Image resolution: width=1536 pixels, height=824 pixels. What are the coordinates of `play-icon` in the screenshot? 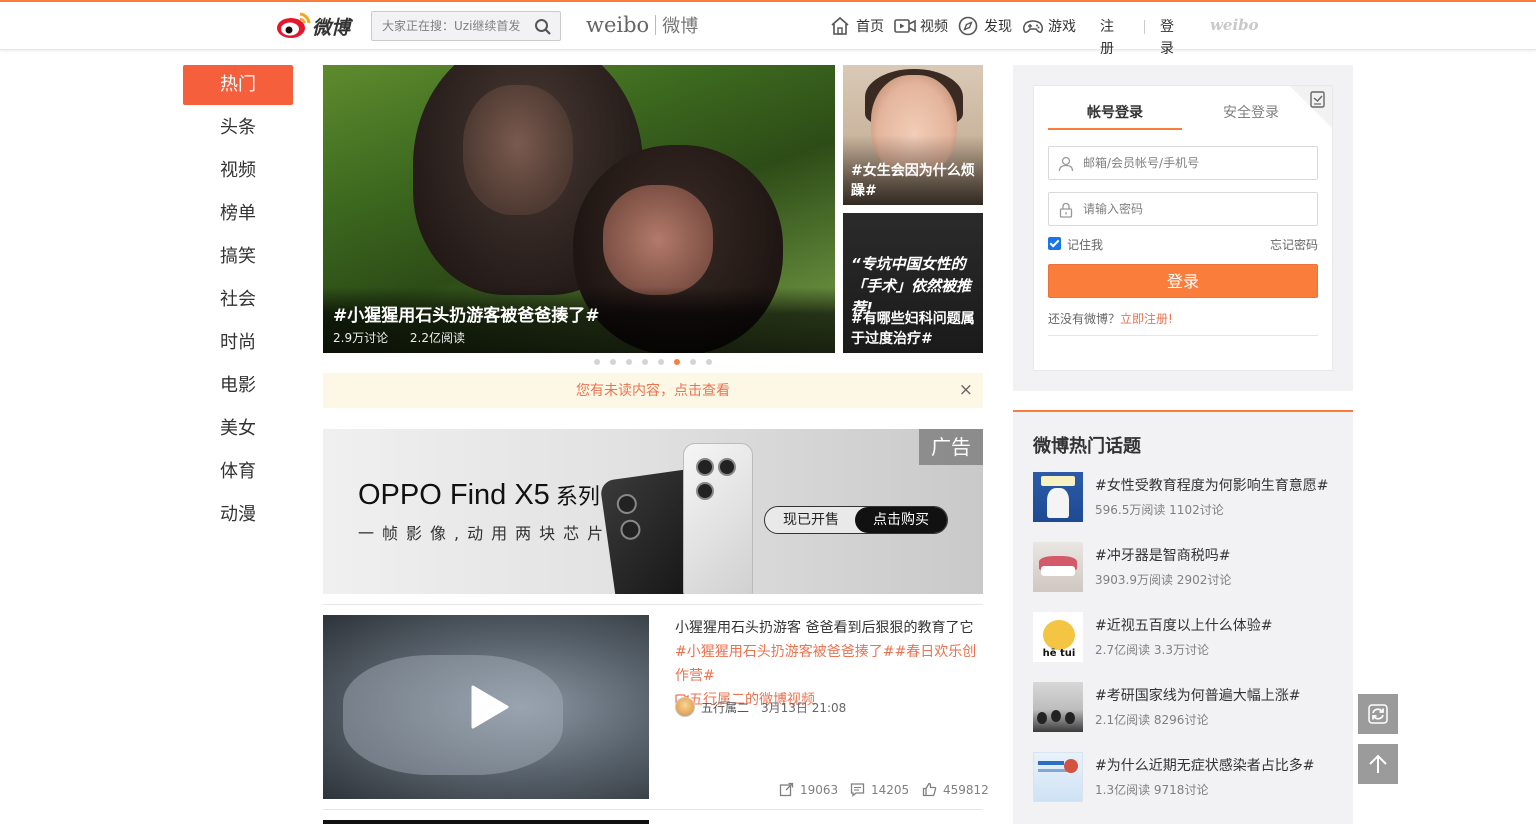 It's located at (489, 707).